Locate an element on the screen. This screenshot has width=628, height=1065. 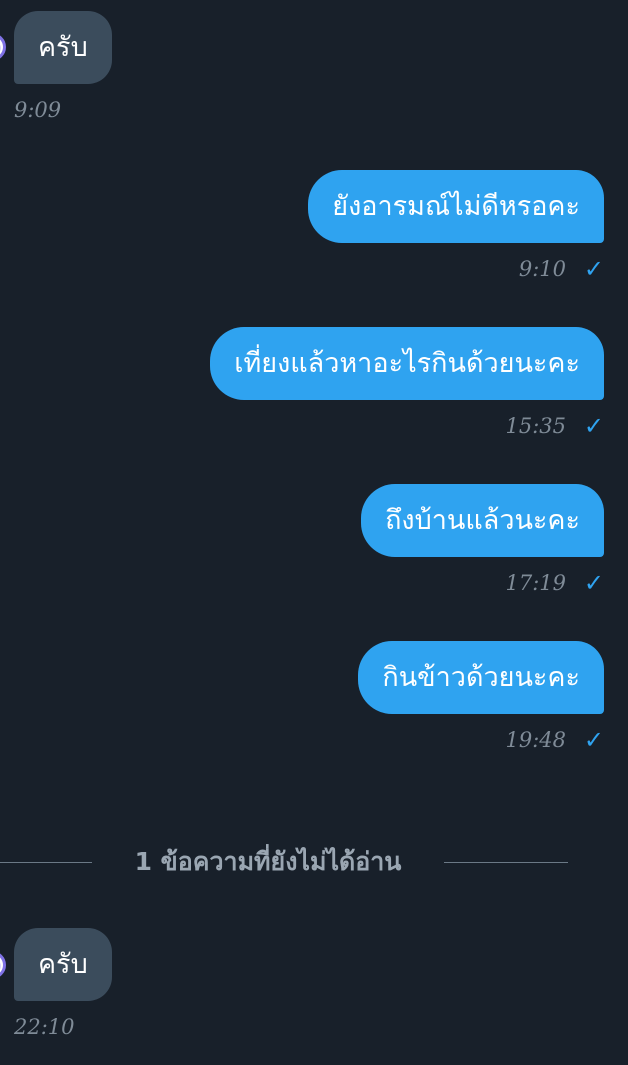
message-time: 17:19 is located at coordinates (535, 583).